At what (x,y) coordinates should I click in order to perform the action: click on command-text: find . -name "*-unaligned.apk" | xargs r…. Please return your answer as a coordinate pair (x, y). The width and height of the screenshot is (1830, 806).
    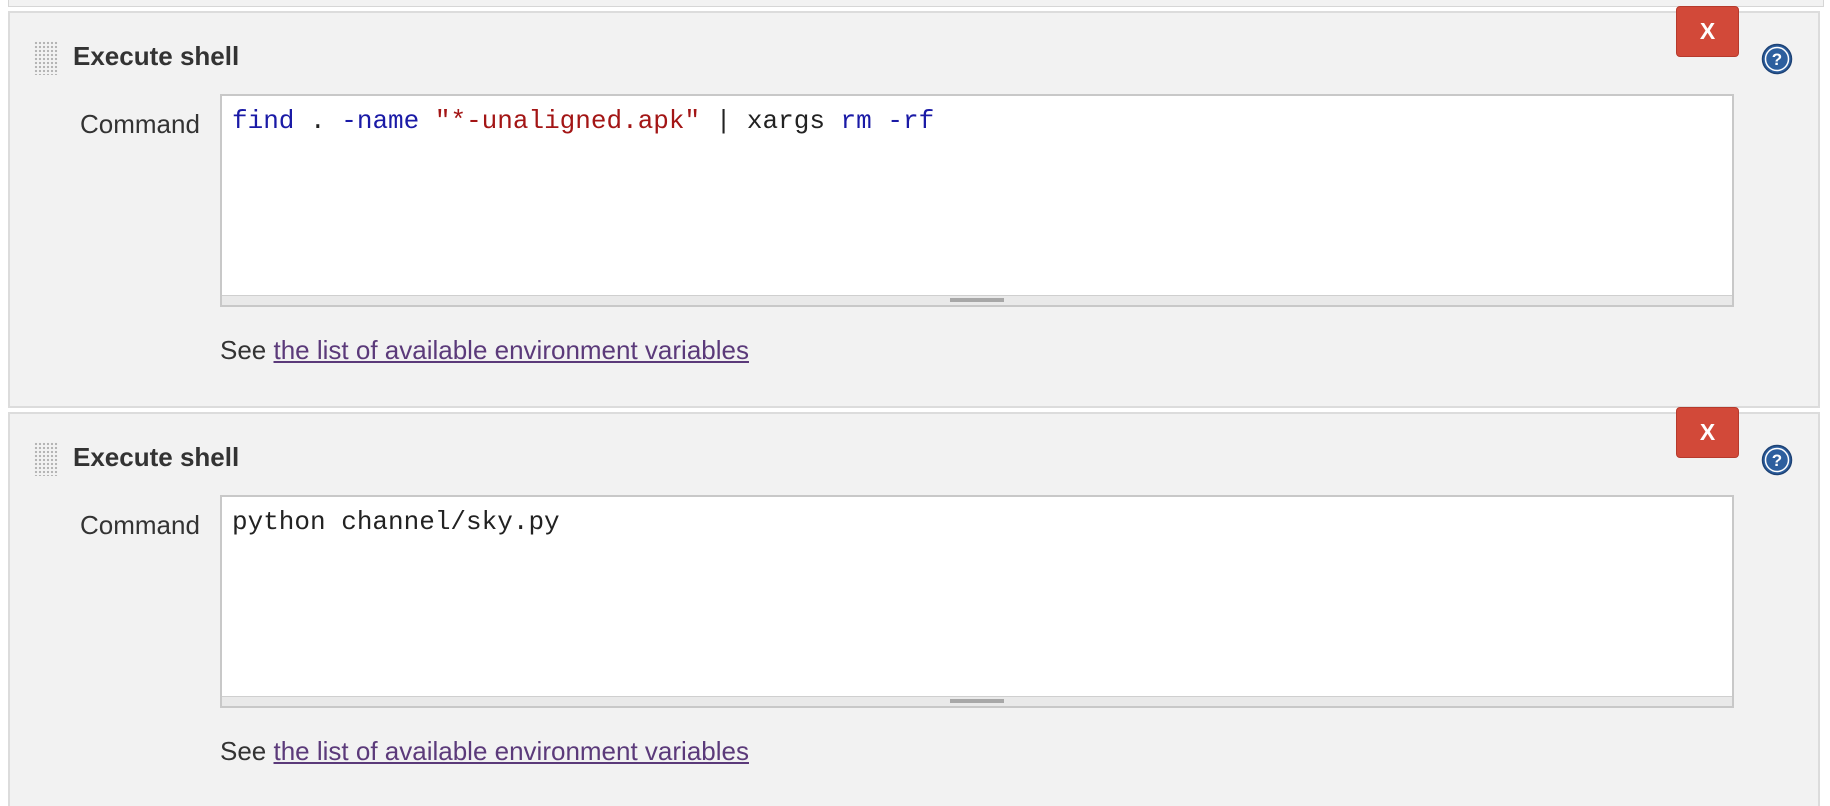
    Looking at the image, I should click on (583, 121).